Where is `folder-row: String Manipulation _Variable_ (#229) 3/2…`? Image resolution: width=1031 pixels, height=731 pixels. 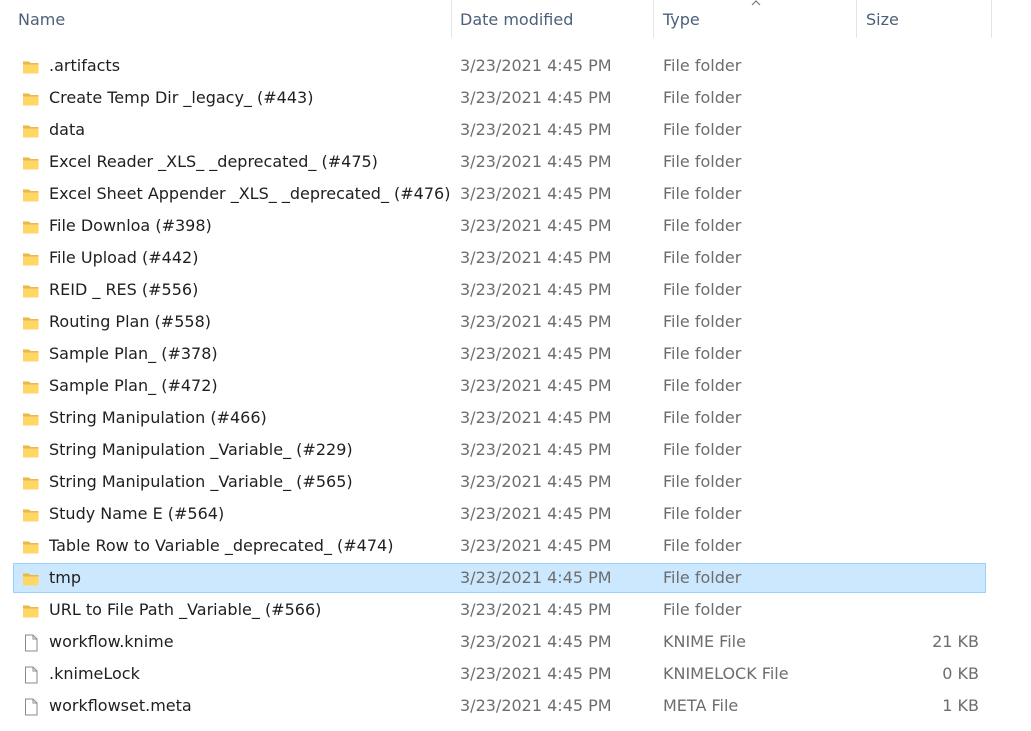 folder-row: String Manipulation _Variable_ (#229) 3/2… is located at coordinates (499, 450).